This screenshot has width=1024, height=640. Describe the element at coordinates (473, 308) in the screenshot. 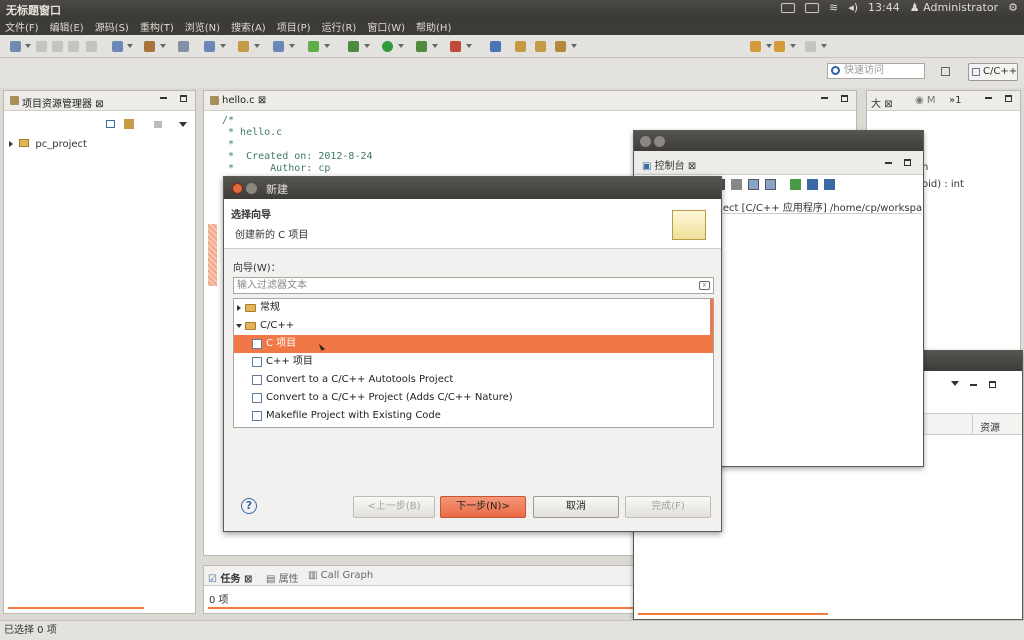

I see `tree-item-general: 常规` at that location.